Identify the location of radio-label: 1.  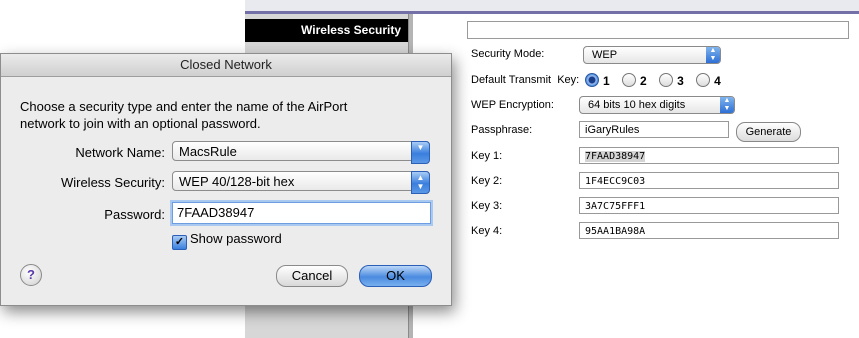
(606, 81).